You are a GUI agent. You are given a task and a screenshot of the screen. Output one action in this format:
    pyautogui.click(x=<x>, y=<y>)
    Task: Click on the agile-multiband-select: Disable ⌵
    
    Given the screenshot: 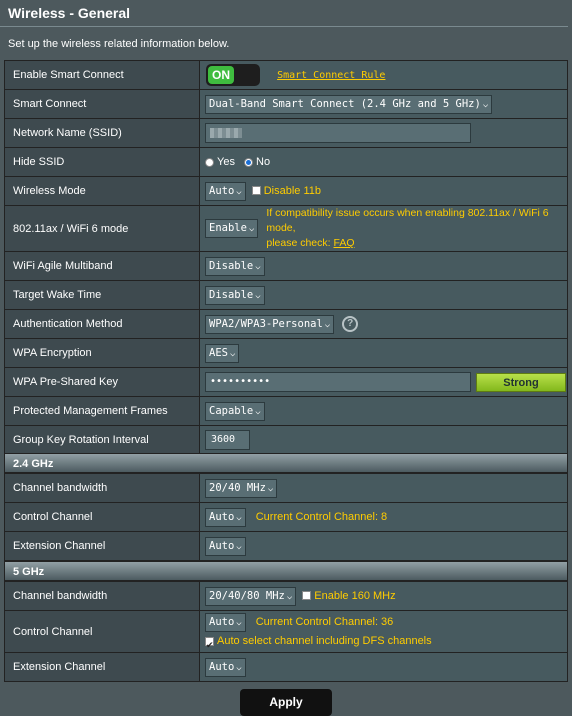 What is the action you would take?
    pyautogui.click(x=235, y=266)
    